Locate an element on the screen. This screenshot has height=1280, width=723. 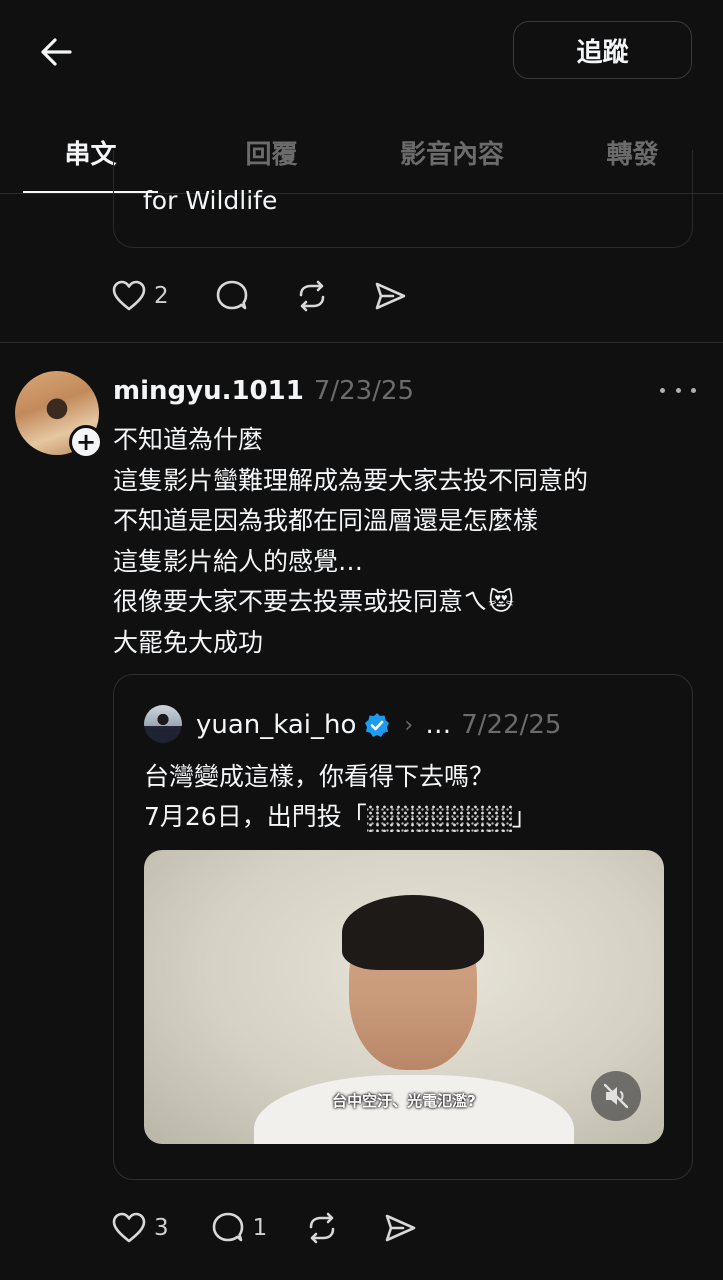
reply-button: 1 is located at coordinates (239, 1228).